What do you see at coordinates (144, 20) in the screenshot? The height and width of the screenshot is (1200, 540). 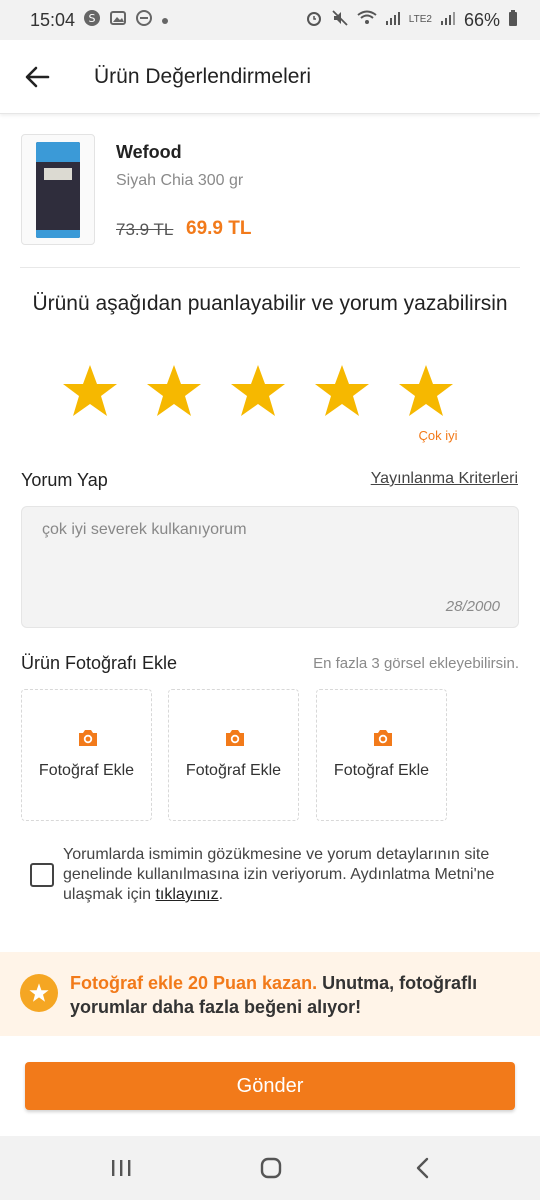 I see `sync-icon` at bounding box center [144, 20].